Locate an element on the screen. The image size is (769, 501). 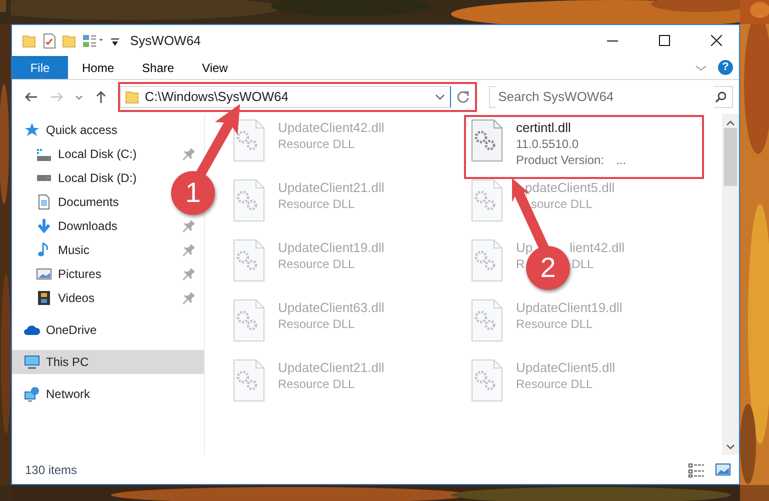
maximize-icon is located at coordinates (664, 40).